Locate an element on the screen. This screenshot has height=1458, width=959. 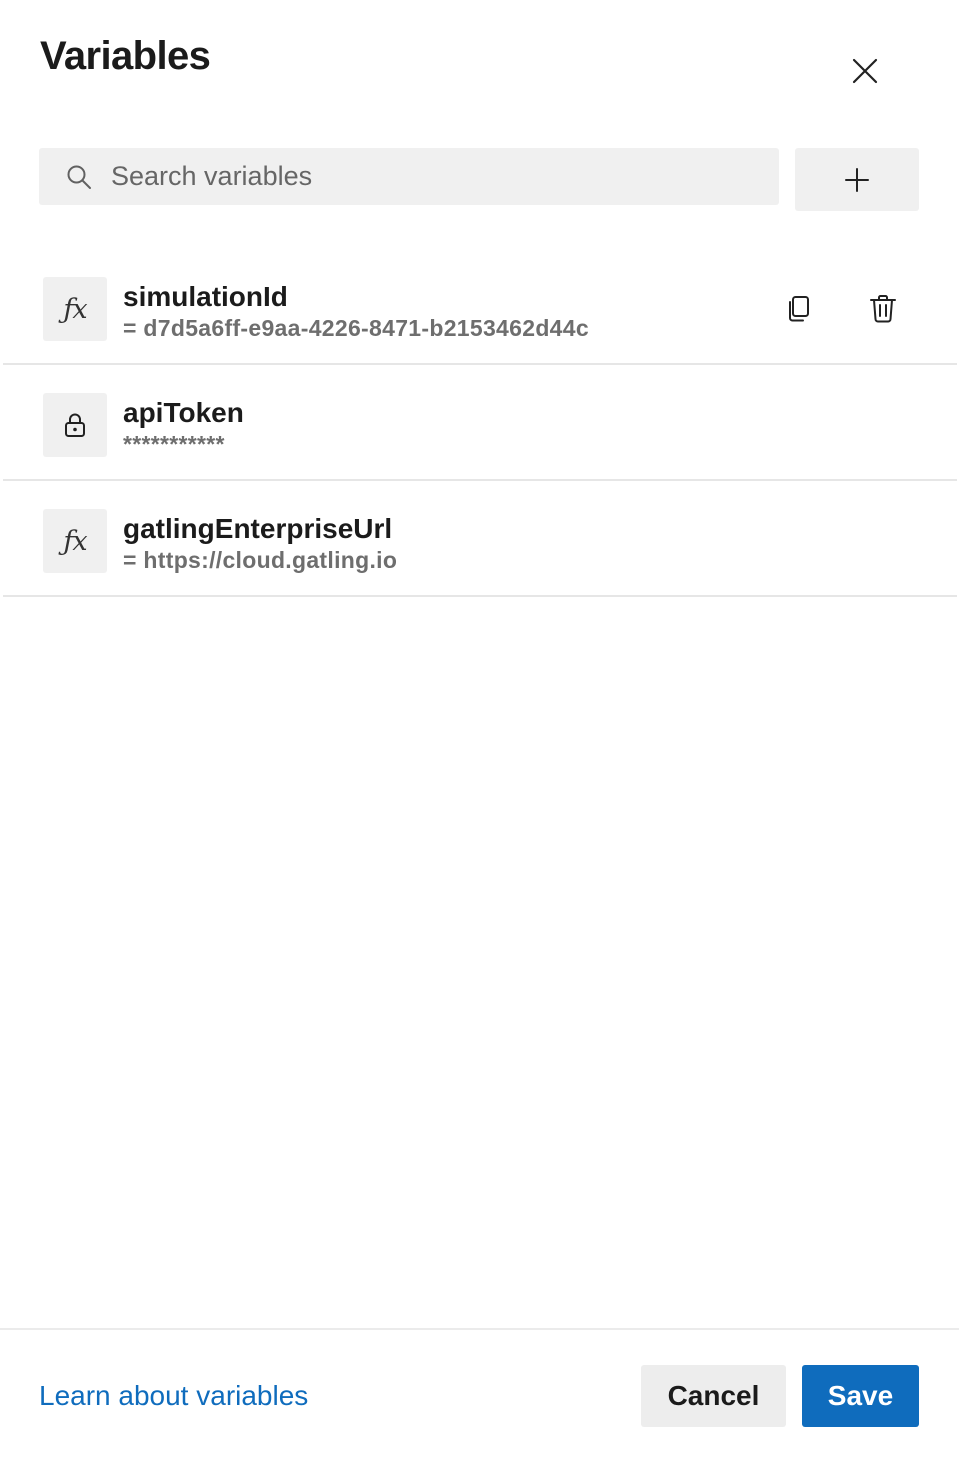
variable-row: apiToken *********** is located at coordinates (480, 423).